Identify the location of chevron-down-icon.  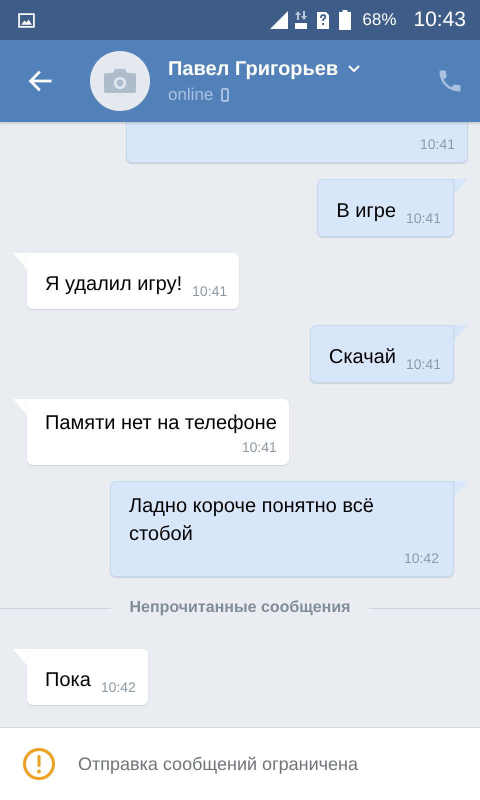
(354, 69).